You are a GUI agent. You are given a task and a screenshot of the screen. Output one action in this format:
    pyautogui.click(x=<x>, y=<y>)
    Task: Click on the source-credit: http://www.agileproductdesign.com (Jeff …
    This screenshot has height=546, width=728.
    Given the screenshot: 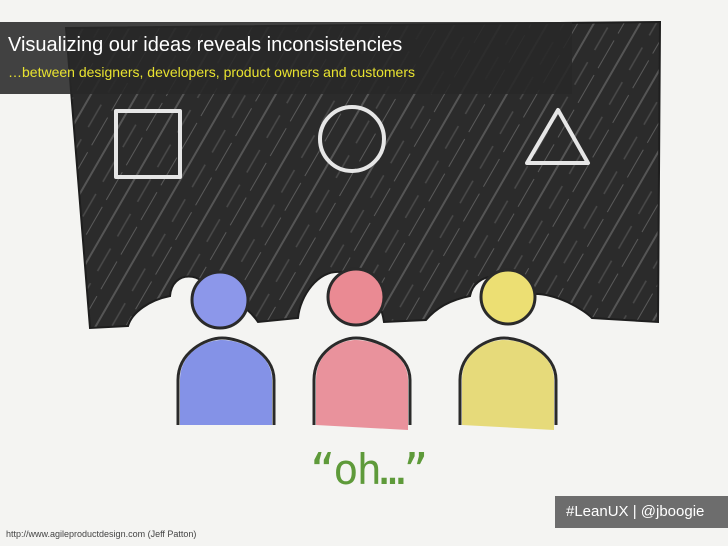 What is the action you would take?
    pyautogui.click(x=101, y=534)
    